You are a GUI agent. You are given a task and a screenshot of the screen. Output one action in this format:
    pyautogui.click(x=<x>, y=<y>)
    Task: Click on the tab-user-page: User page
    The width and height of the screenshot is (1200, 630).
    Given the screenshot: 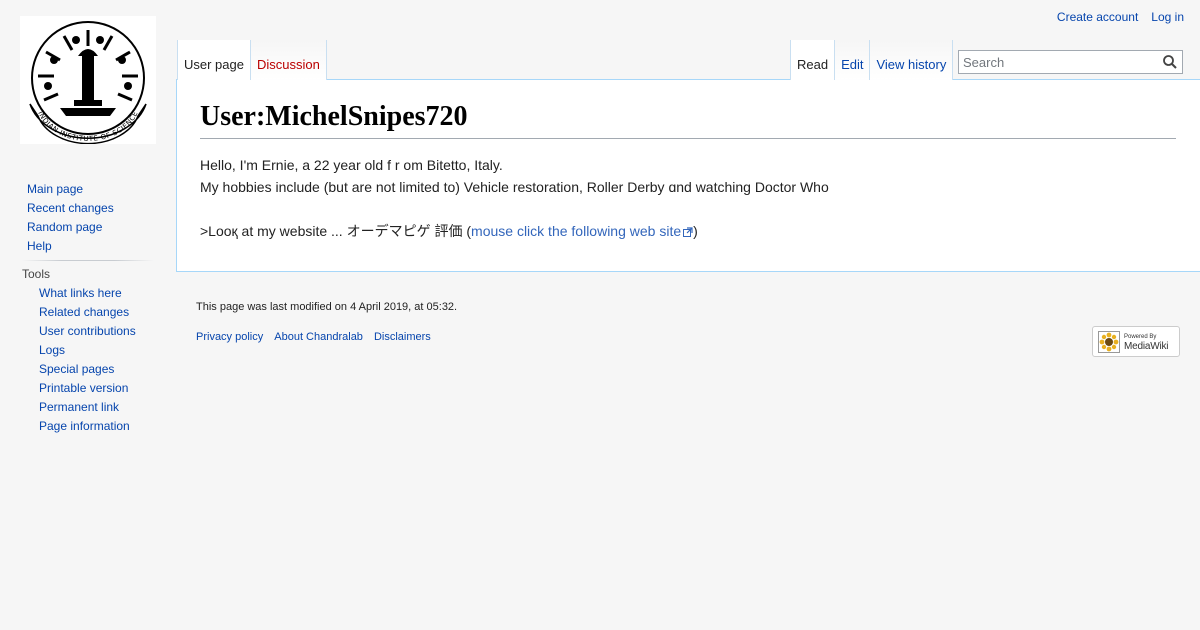 What is the action you would take?
    pyautogui.click(x=214, y=60)
    